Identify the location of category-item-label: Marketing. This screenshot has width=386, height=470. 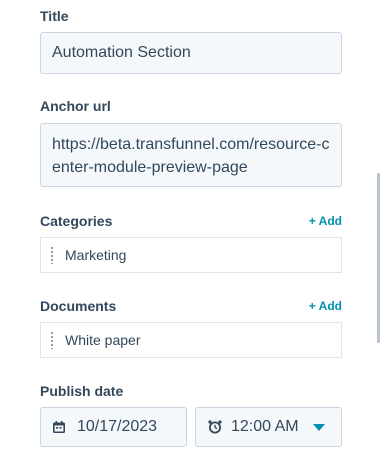
(96, 255).